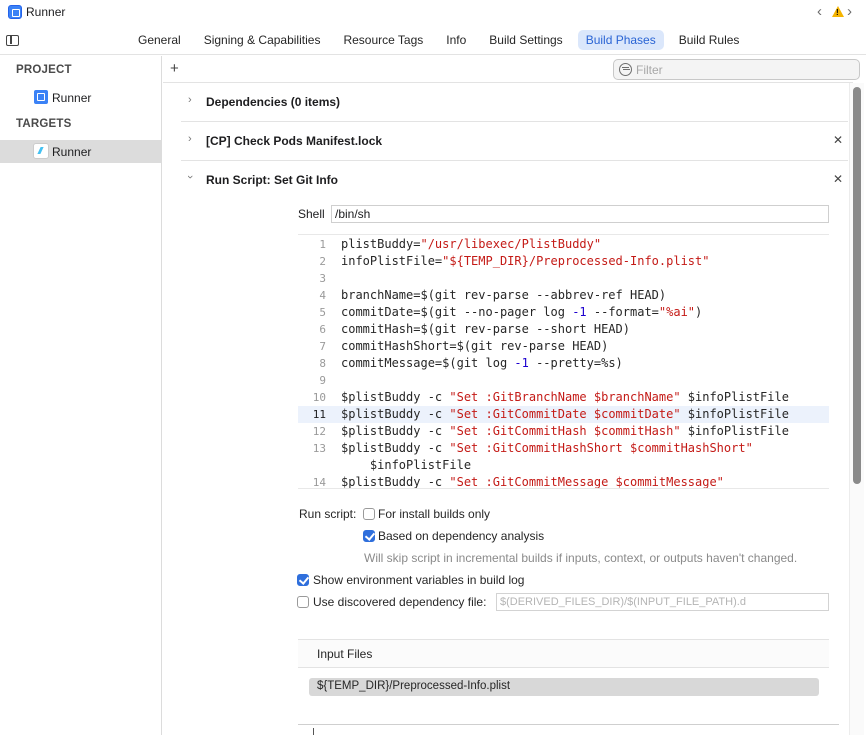 This screenshot has width=866, height=735. I want to click on dependency-analysis-label: Based on dependency analysis, so click(461, 536).